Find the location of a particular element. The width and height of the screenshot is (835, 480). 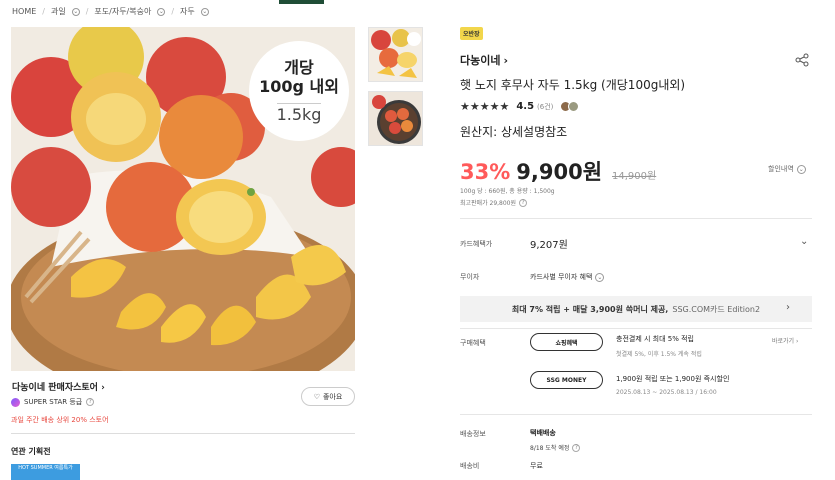

shipping-fee: 무료 is located at coordinates (536, 466).